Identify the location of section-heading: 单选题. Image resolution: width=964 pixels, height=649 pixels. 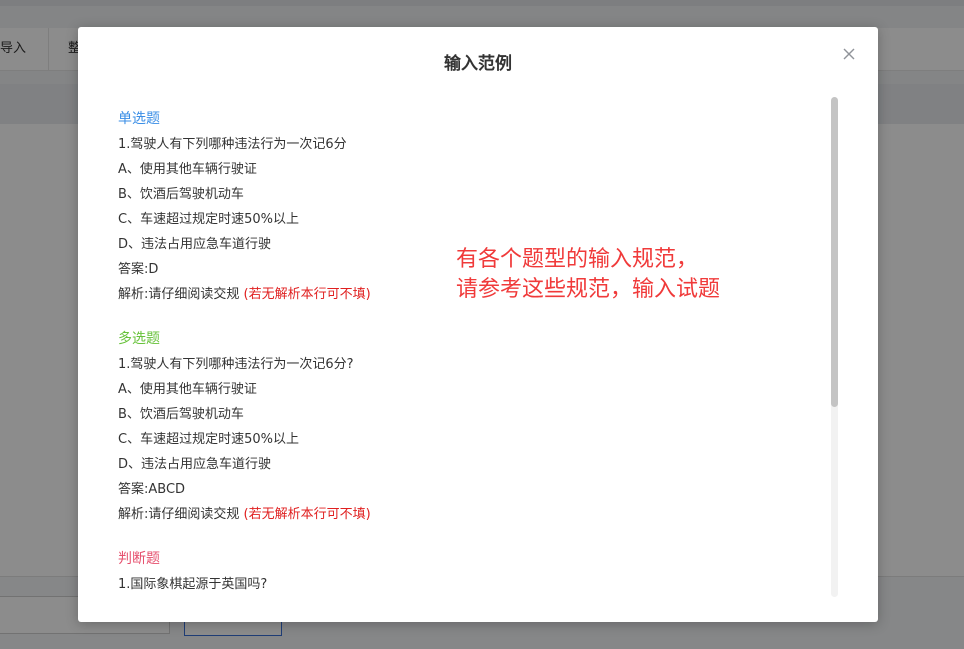
(139, 119).